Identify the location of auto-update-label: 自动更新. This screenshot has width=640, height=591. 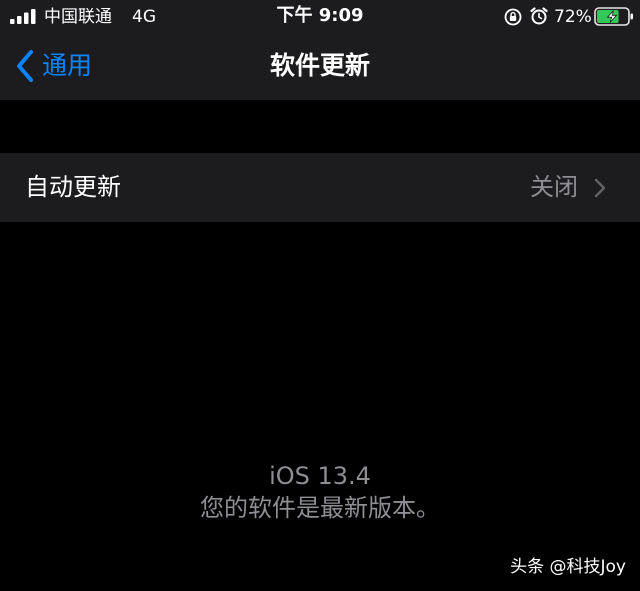
(73, 187).